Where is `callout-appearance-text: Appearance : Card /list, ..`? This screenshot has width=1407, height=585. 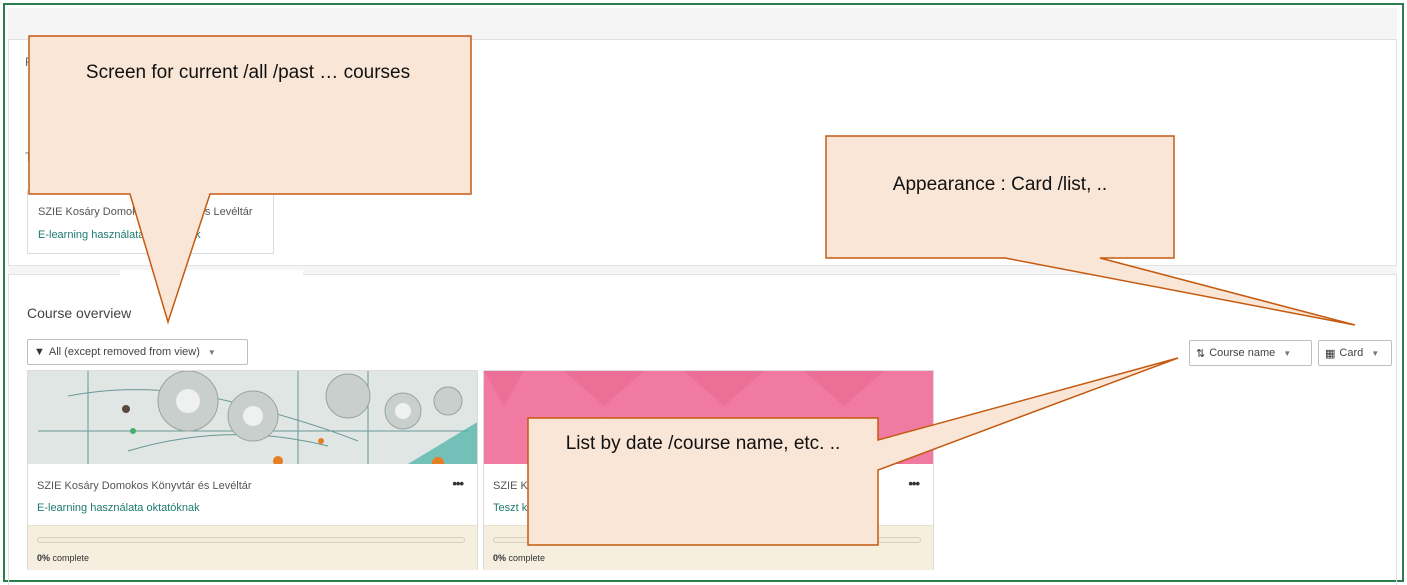 callout-appearance-text: Appearance : Card /list, .. is located at coordinates (1000, 184).